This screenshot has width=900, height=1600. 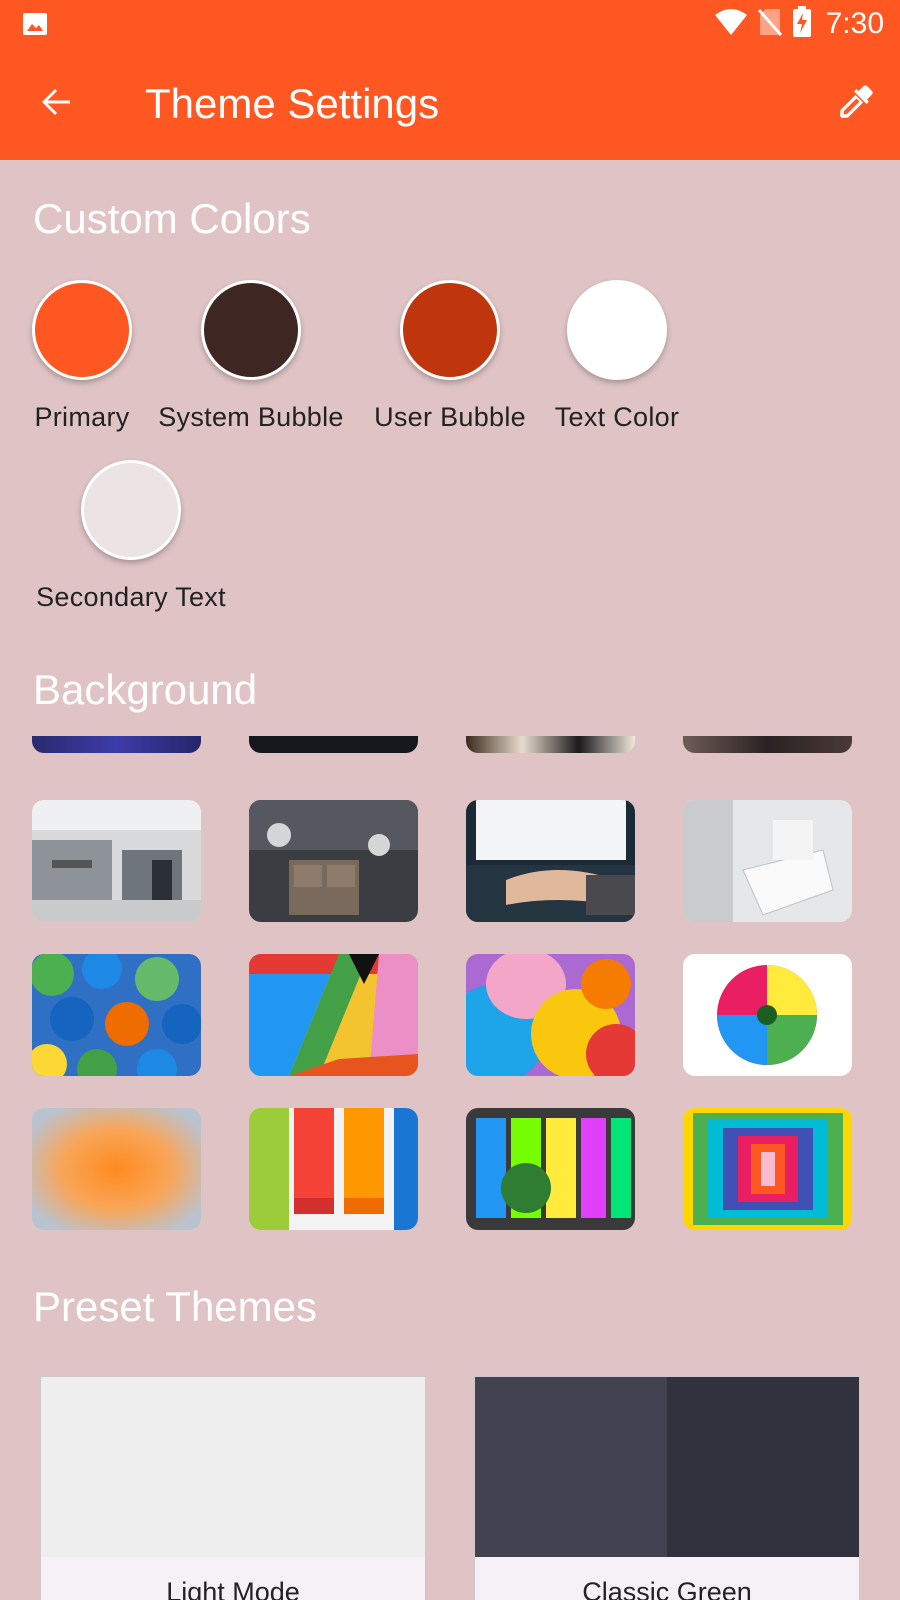 I want to click on background-title: Background, so click(x=145, y=689).